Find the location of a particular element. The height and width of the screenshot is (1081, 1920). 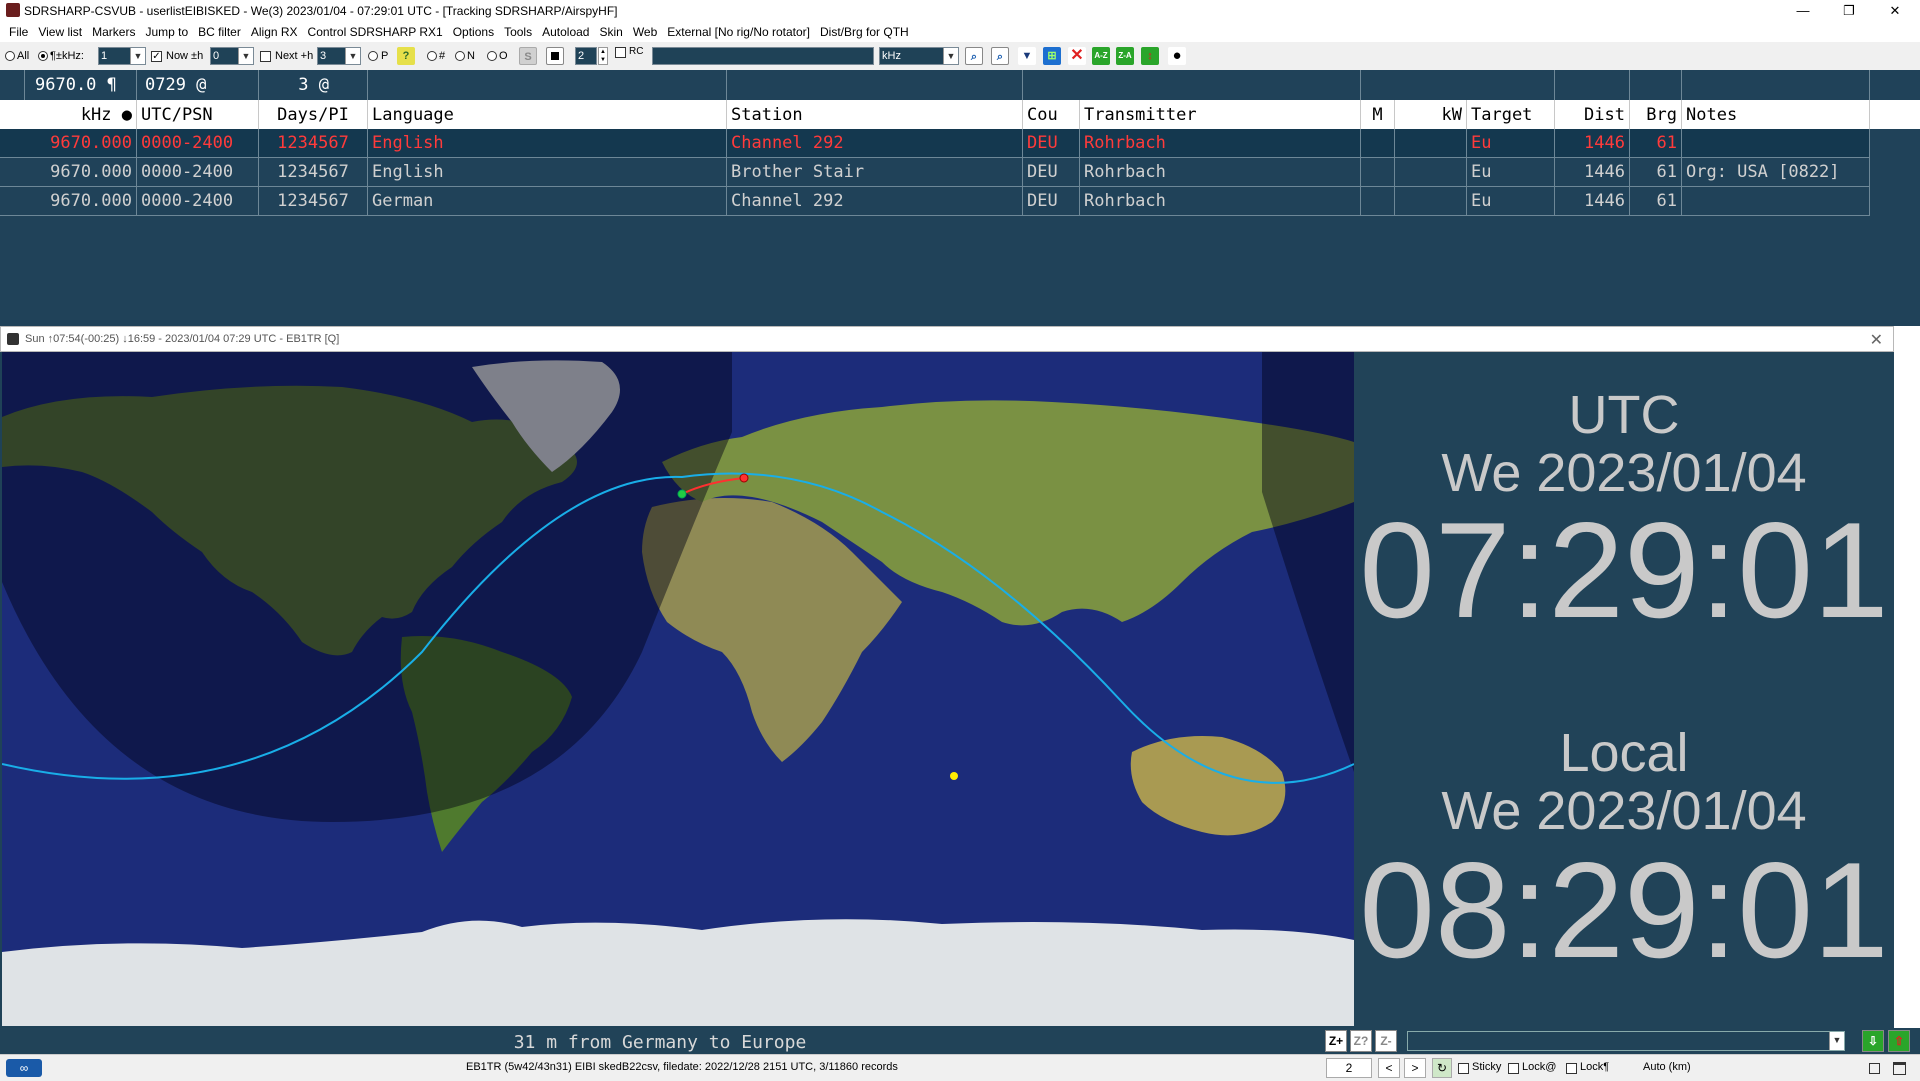

menu-align-rx: Align RX is located at coordinates (274, 32).